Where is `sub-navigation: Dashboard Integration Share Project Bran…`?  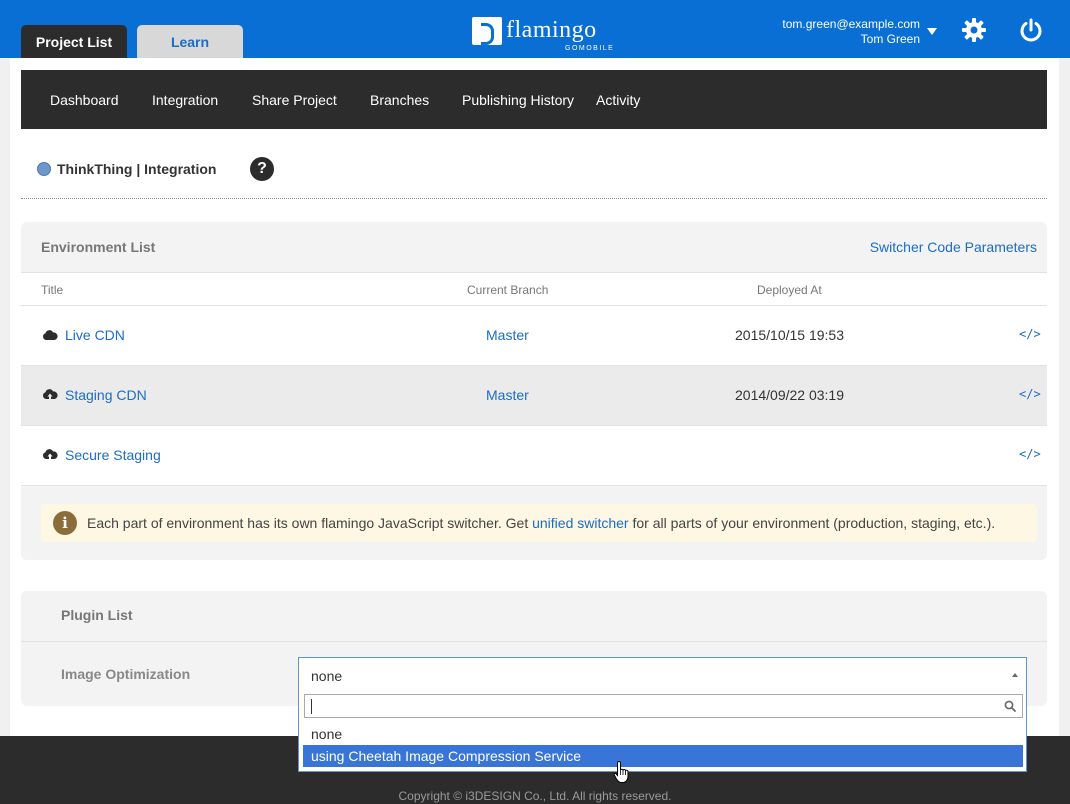
sub-navigation: Dashboard Integration Share Project Bran… is located at coordinates (534, 99).